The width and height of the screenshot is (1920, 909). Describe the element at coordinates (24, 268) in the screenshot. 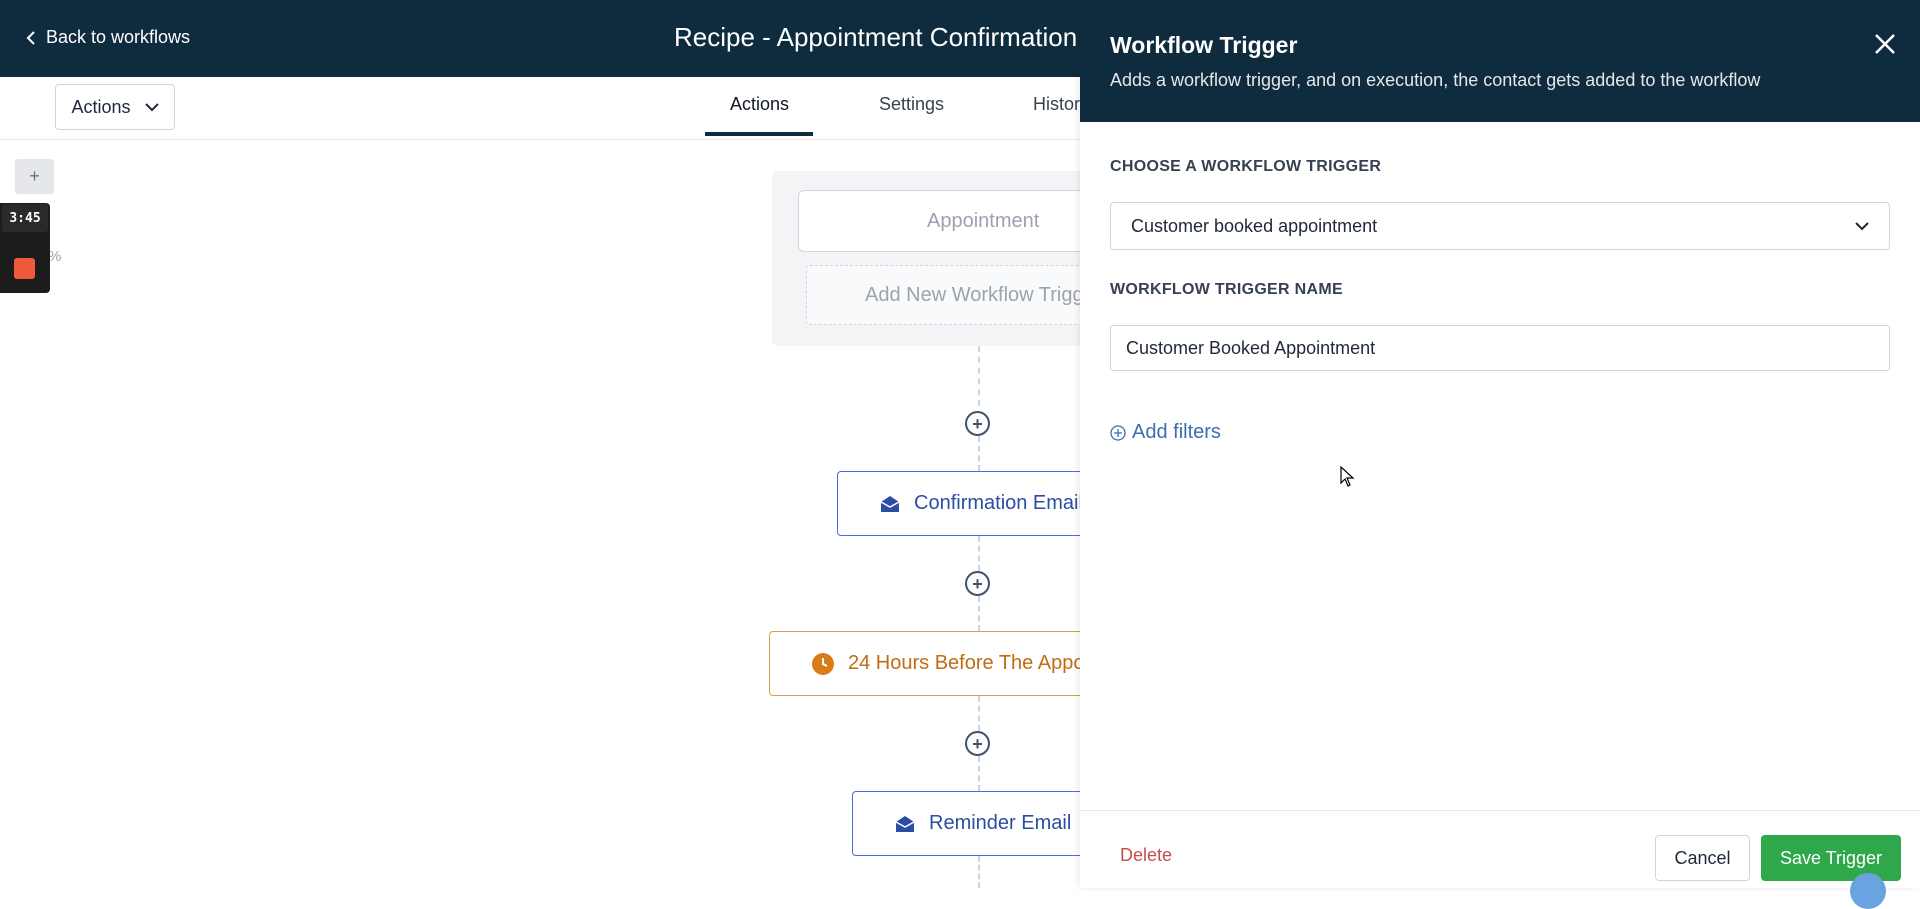

I see `stop-recording-button` at that location.